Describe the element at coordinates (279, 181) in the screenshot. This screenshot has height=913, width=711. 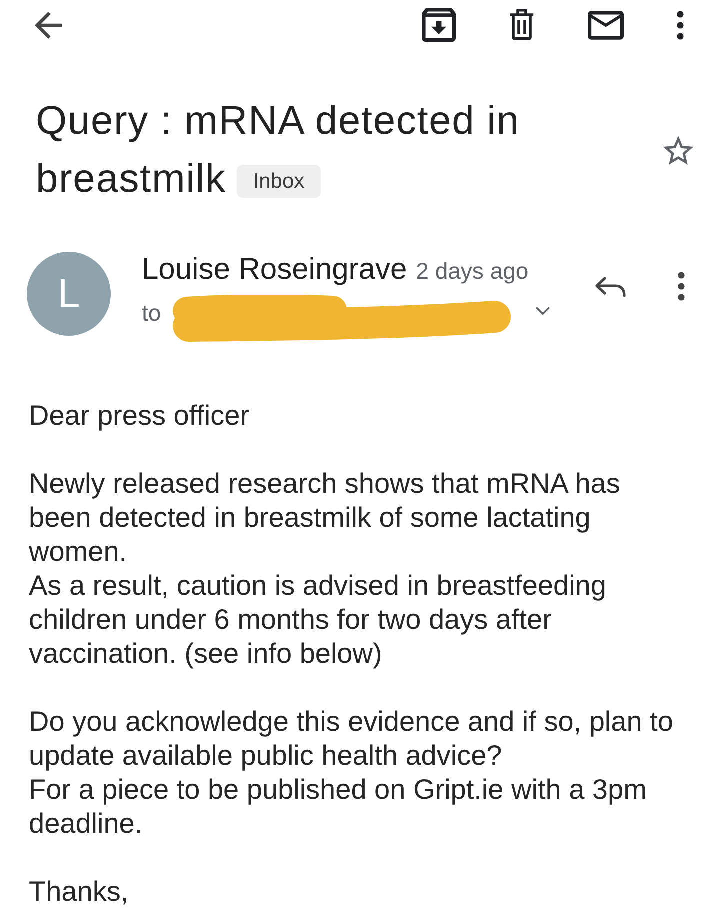
I see `folder-label: Inbox` at that location.